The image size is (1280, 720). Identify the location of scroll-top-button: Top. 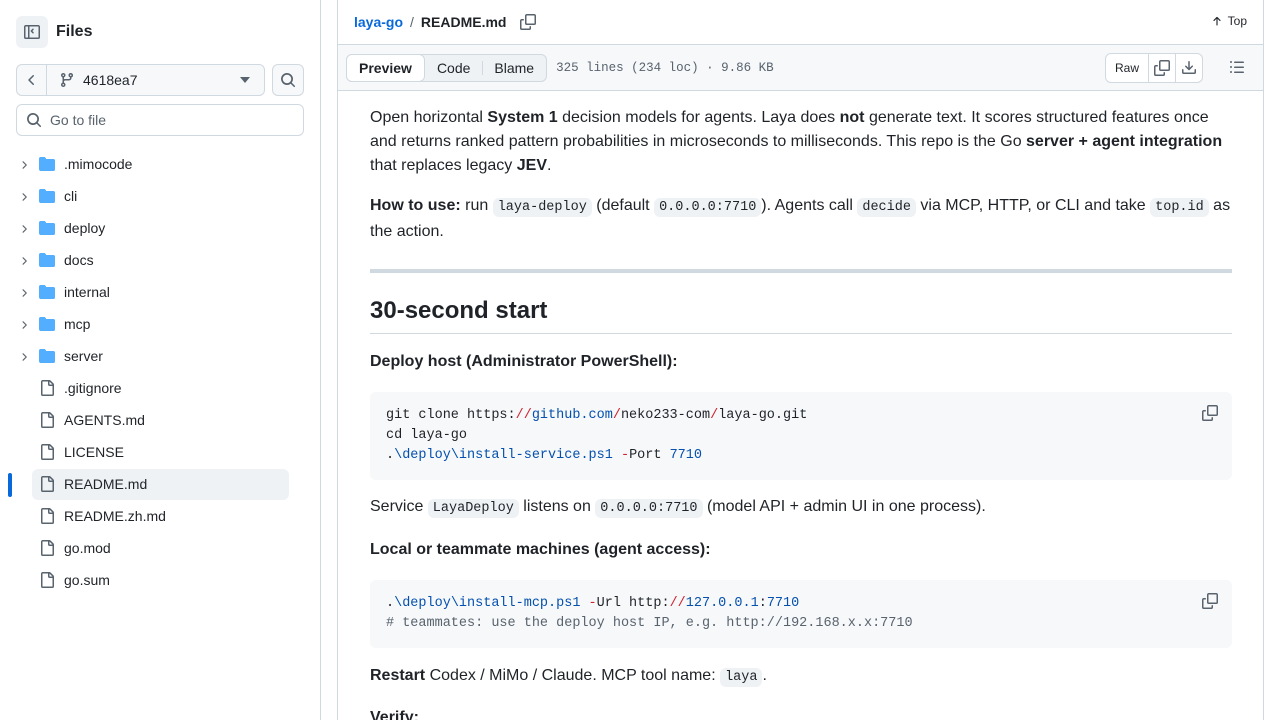
(1229, 21).